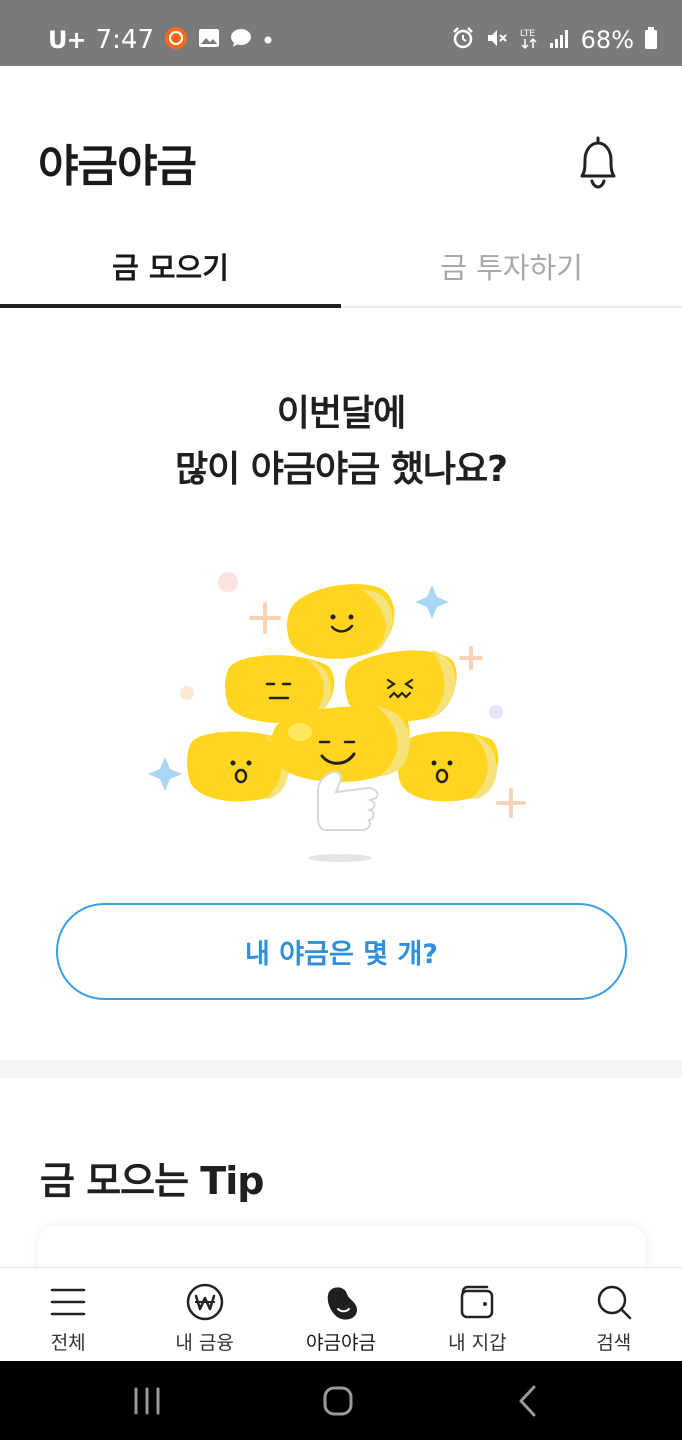  What do you see at coordinates (152, 1181) in the screenshot?
I see `tips-heading: 금 모으는 Tip` at bounding box center [152, 1181].